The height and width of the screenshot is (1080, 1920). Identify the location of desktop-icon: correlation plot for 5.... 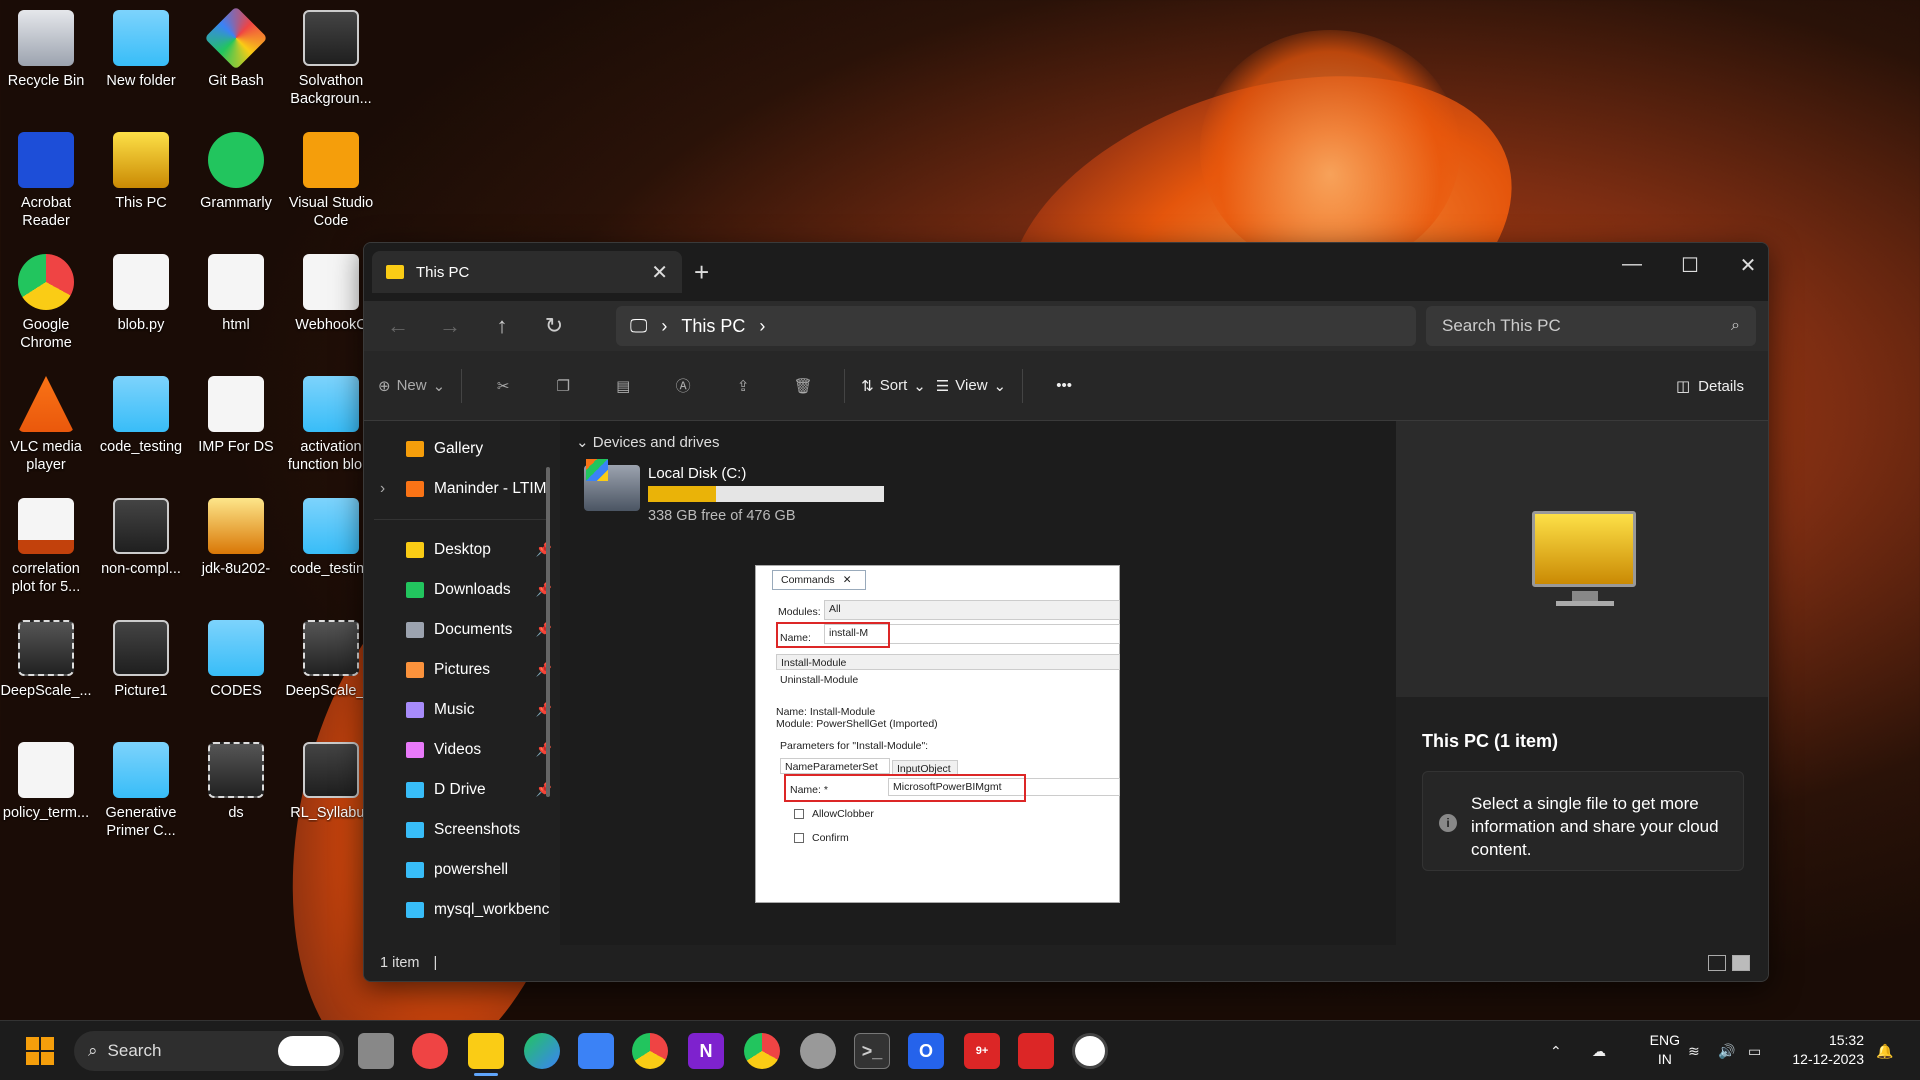
(47, 547).